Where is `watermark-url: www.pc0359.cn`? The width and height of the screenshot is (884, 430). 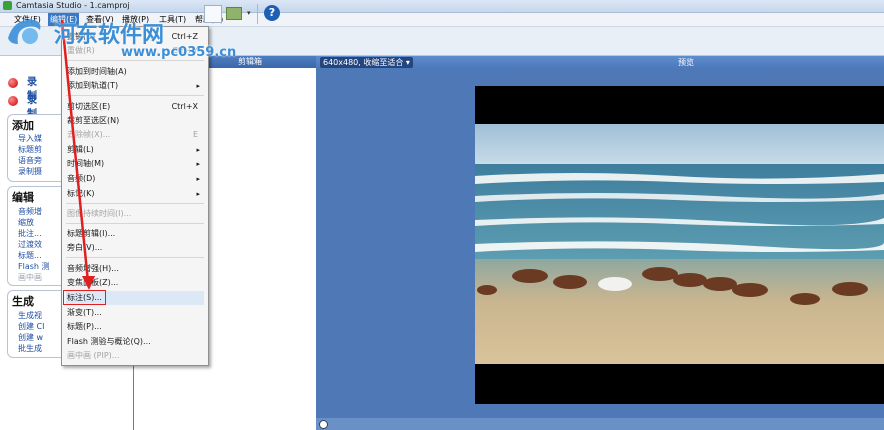
watermark-url: www.pc0359.cn is located at coordinates (179, 52).